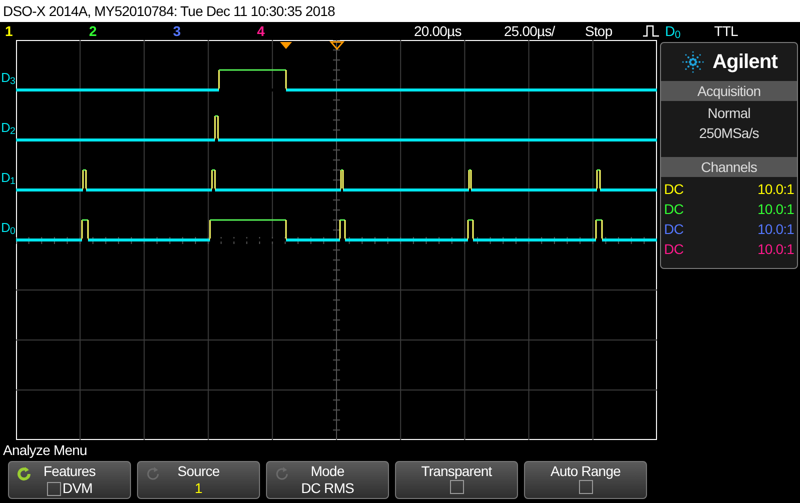  Describe the element at coordinates (198, 488) in the screenshot. I see `softkey-value: 1` at that location.